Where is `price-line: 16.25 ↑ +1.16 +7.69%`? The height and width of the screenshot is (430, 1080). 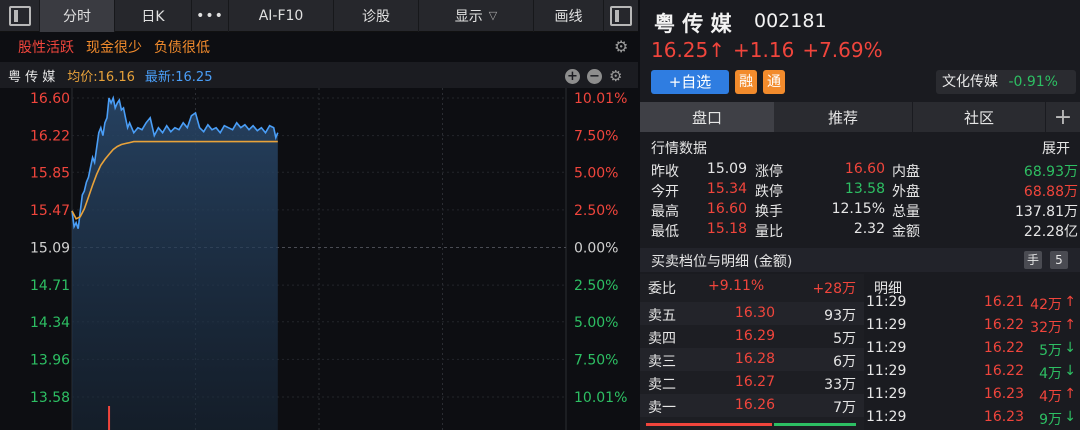
price-line: 16.25 ↑ +1.16 +7.69% is located at coordinates (767, 50).